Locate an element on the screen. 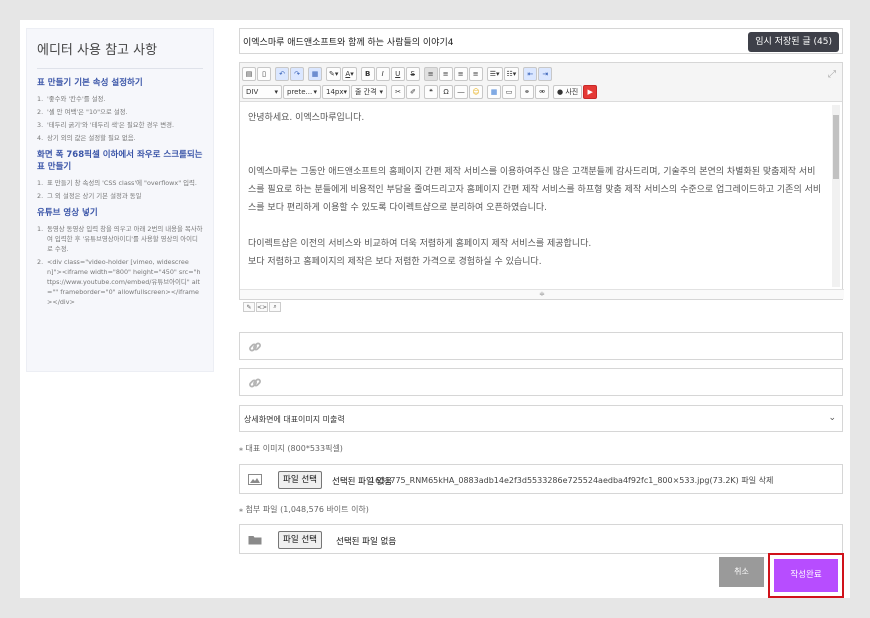  list-item: 1. '좋수와 '칸수'를 설정. is located at coordinates (71, 99).